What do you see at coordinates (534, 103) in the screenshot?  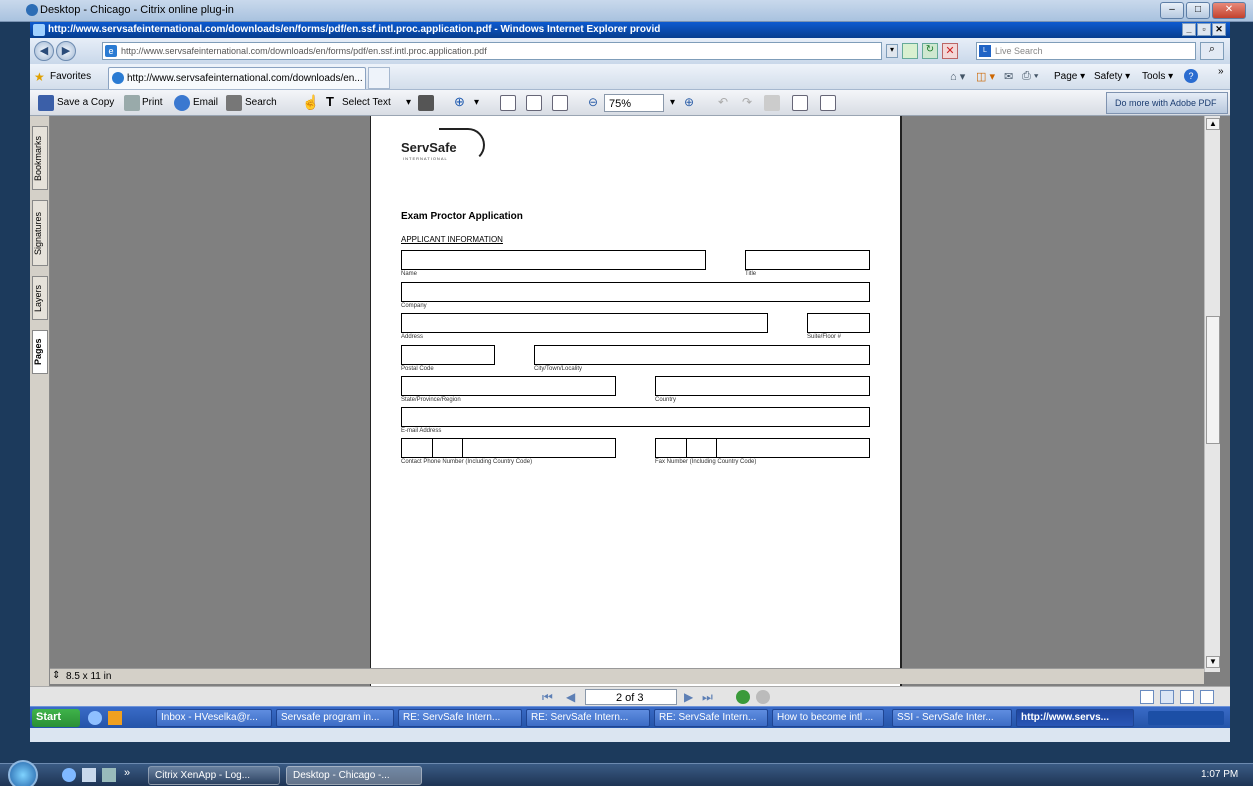 I see `fit-page-icon` at bounding box center [534, 103].